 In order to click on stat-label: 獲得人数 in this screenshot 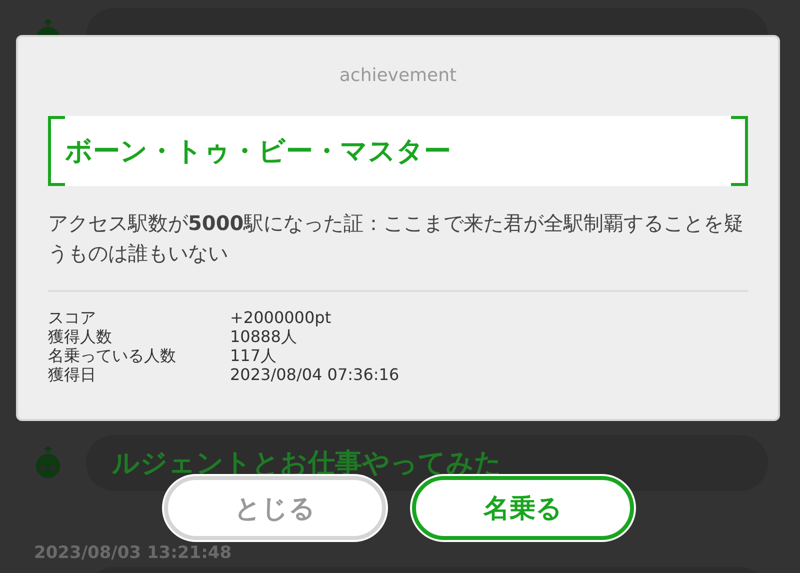, I will do `click(80, 336)`.